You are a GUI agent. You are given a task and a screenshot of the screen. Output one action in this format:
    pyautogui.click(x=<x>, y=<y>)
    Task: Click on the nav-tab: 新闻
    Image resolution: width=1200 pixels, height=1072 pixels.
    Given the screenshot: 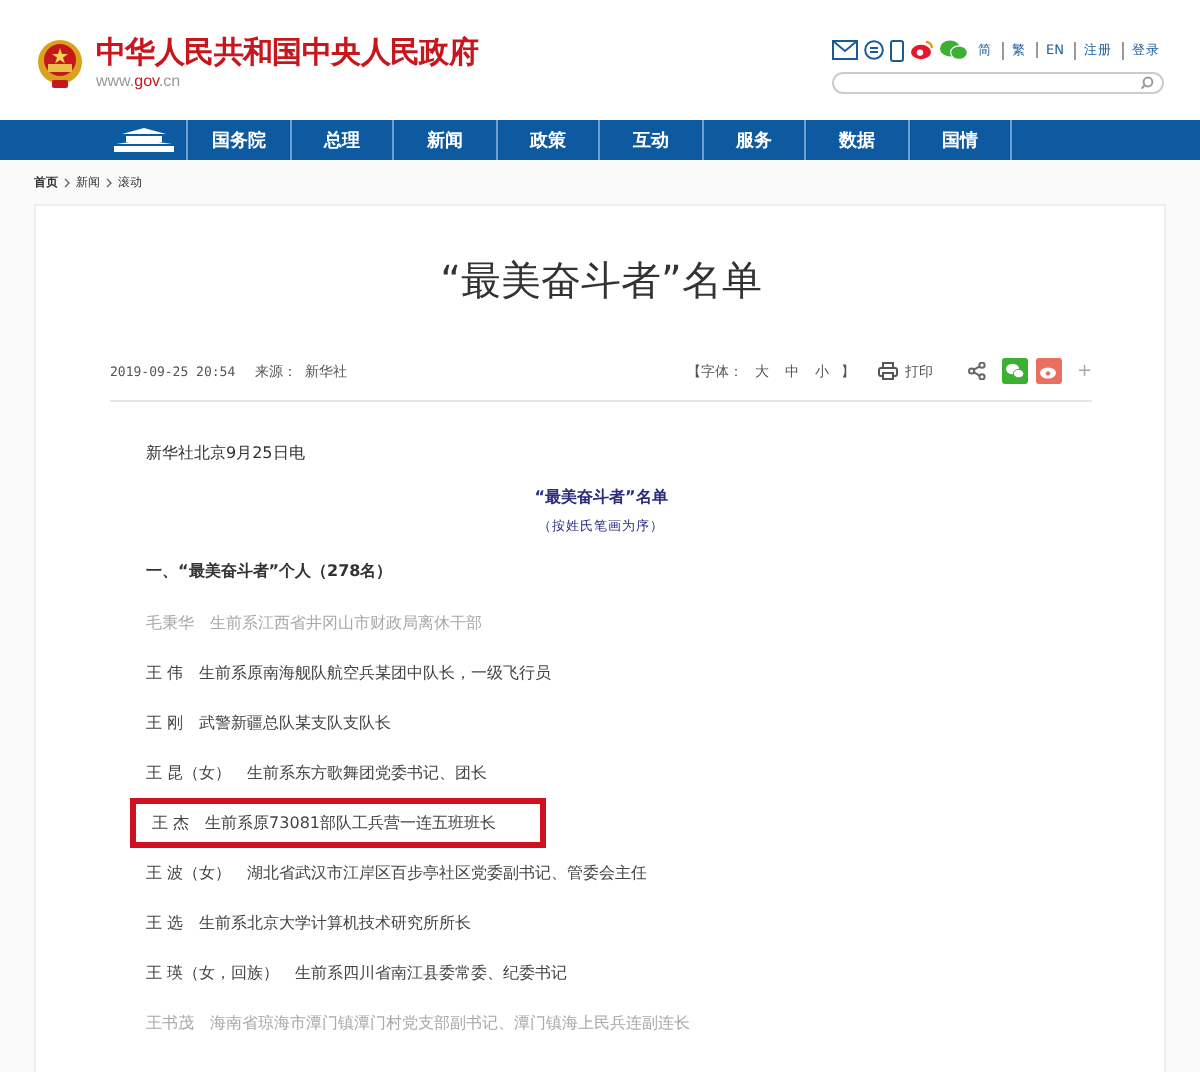 What is the action you would take?
    pyautogui.click(x=445, y=140)
    